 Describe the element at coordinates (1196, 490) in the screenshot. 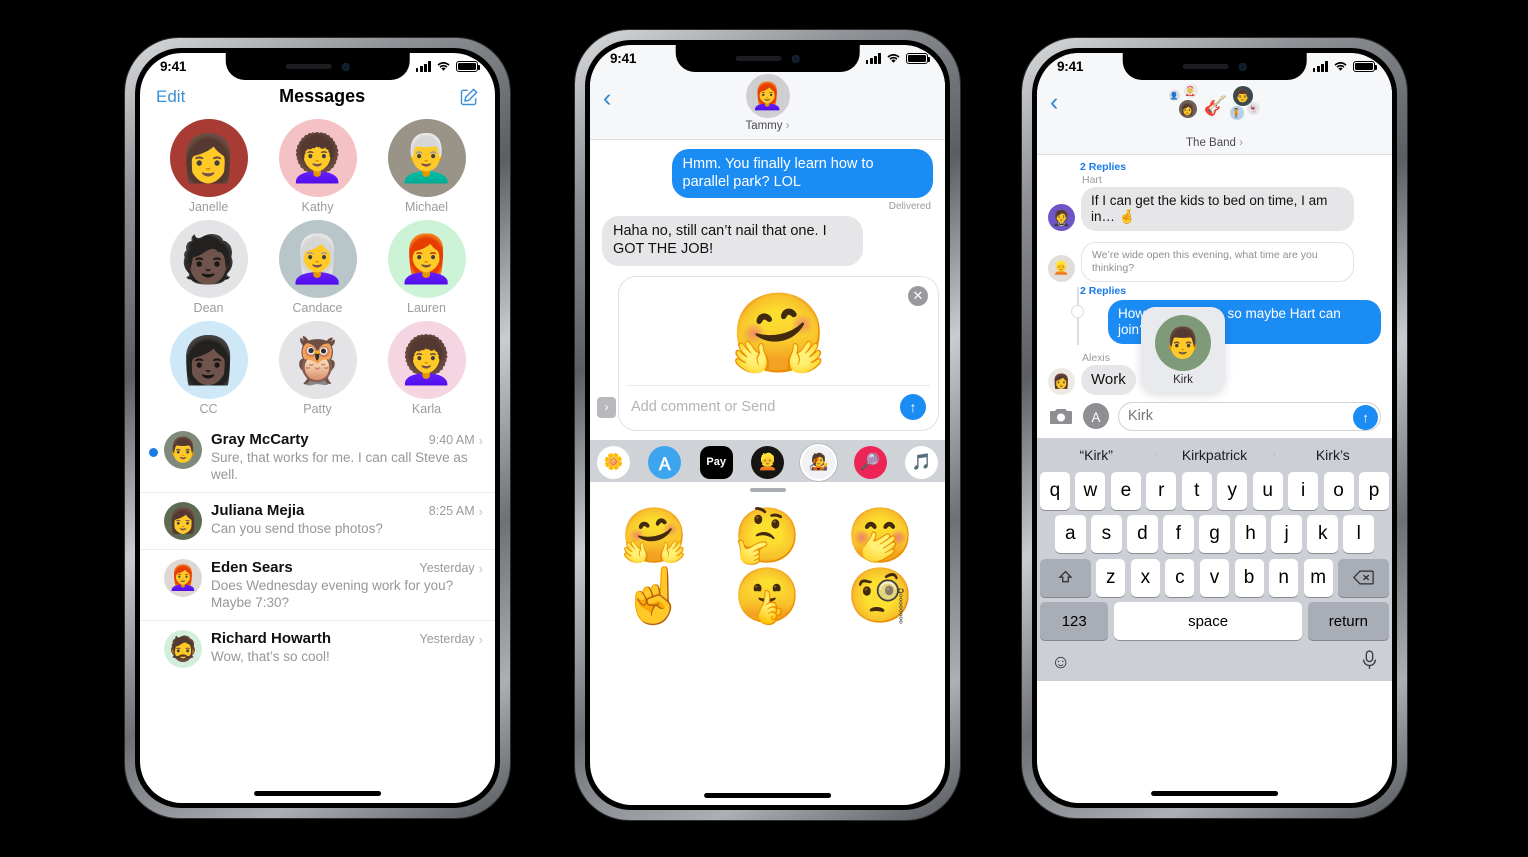

I see `key-t: t` at that location.